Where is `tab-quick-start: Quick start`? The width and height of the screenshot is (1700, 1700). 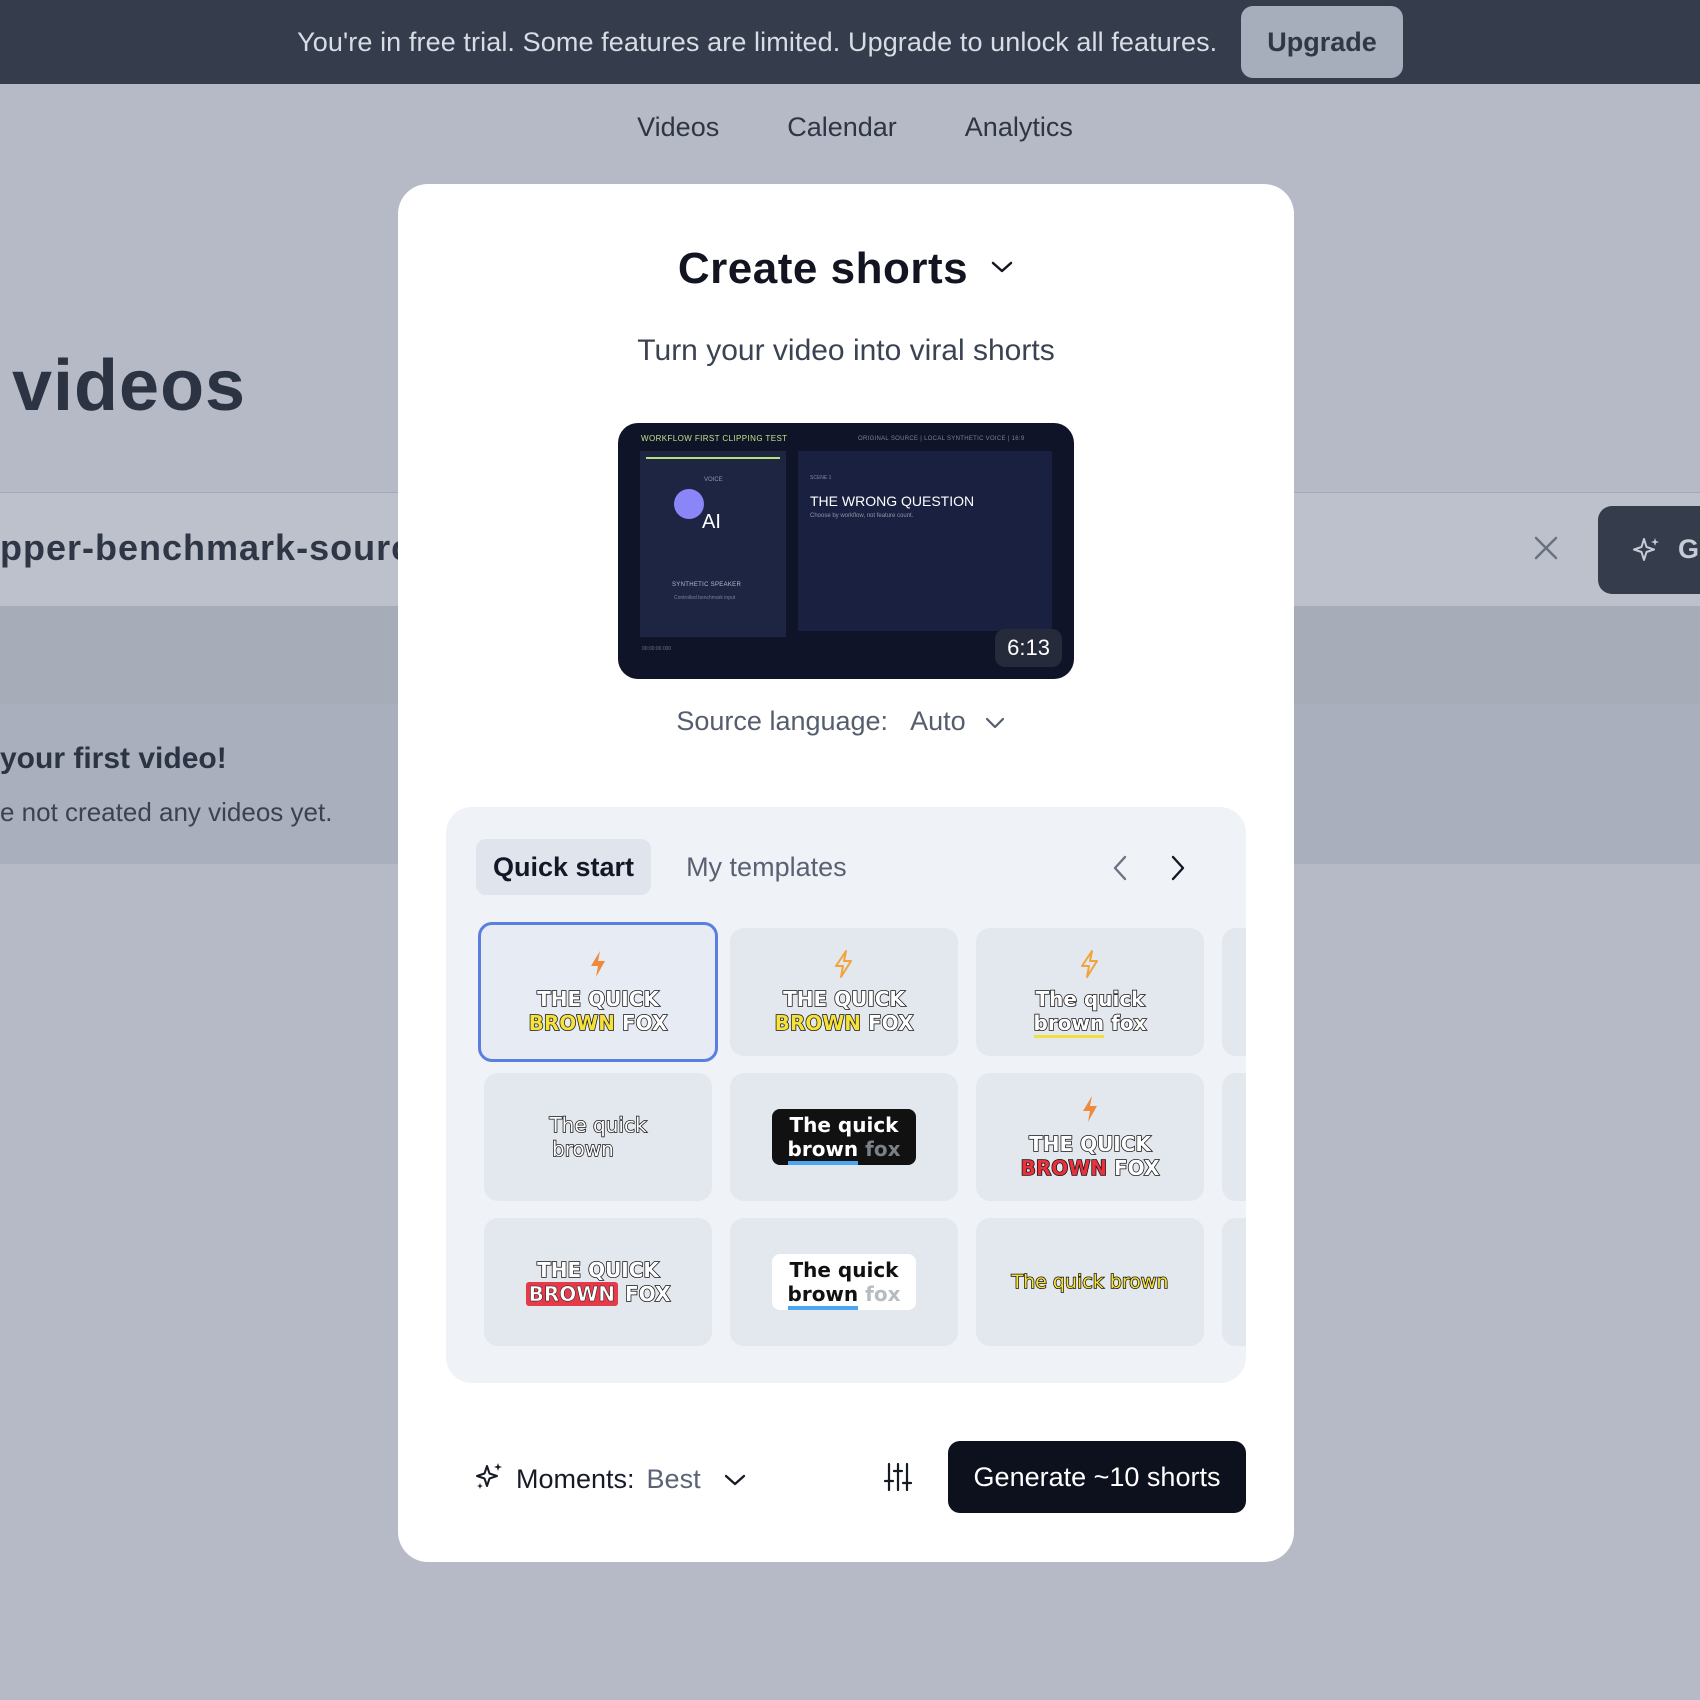 tab-quick-start: Quick start is located at coordinates (564, 867).